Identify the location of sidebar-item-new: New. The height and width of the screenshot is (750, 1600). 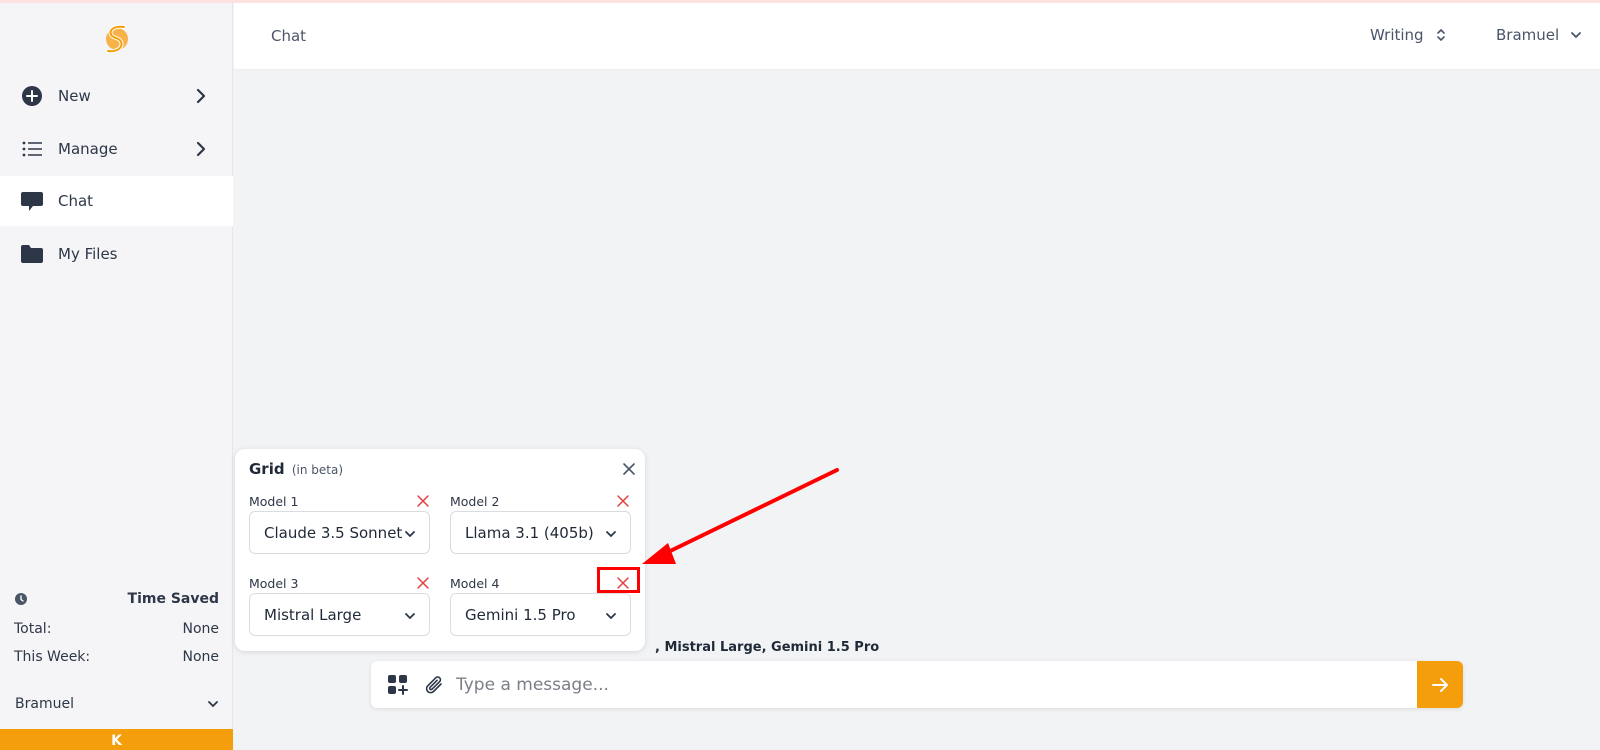
(116, 96).